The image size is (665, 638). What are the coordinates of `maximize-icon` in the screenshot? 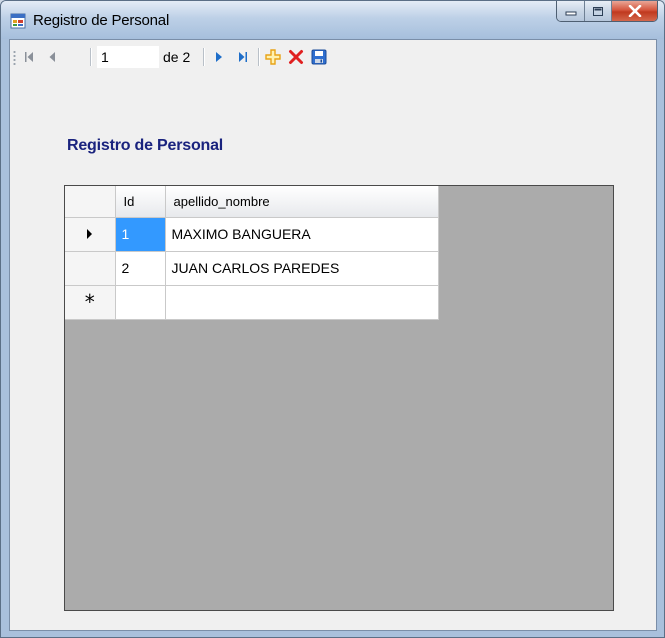 It's located at (598, 11).